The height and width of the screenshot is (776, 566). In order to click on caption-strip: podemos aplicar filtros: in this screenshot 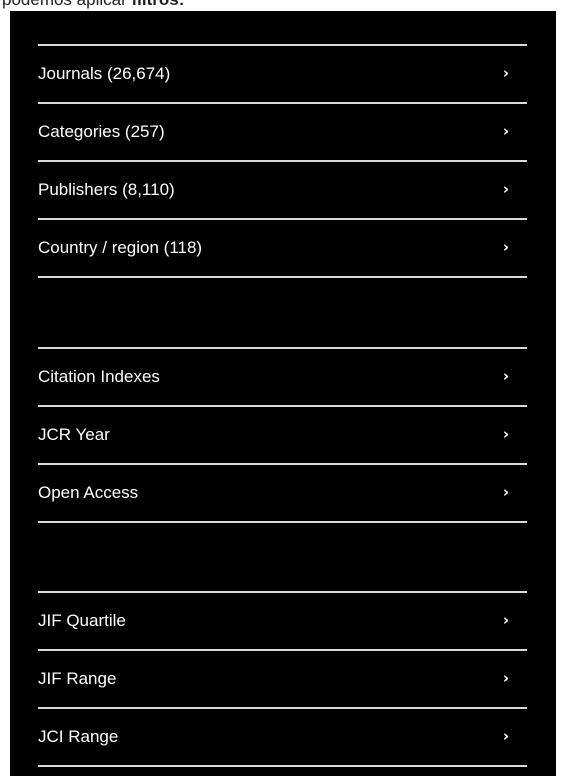, I will do `click(283, 5)`.